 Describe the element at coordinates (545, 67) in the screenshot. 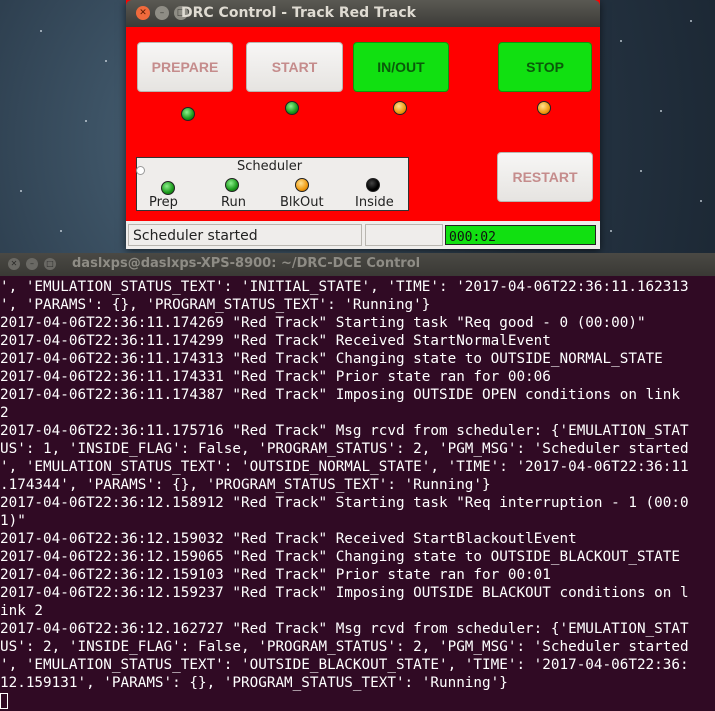

I see `stop-button: STOP` at that location.